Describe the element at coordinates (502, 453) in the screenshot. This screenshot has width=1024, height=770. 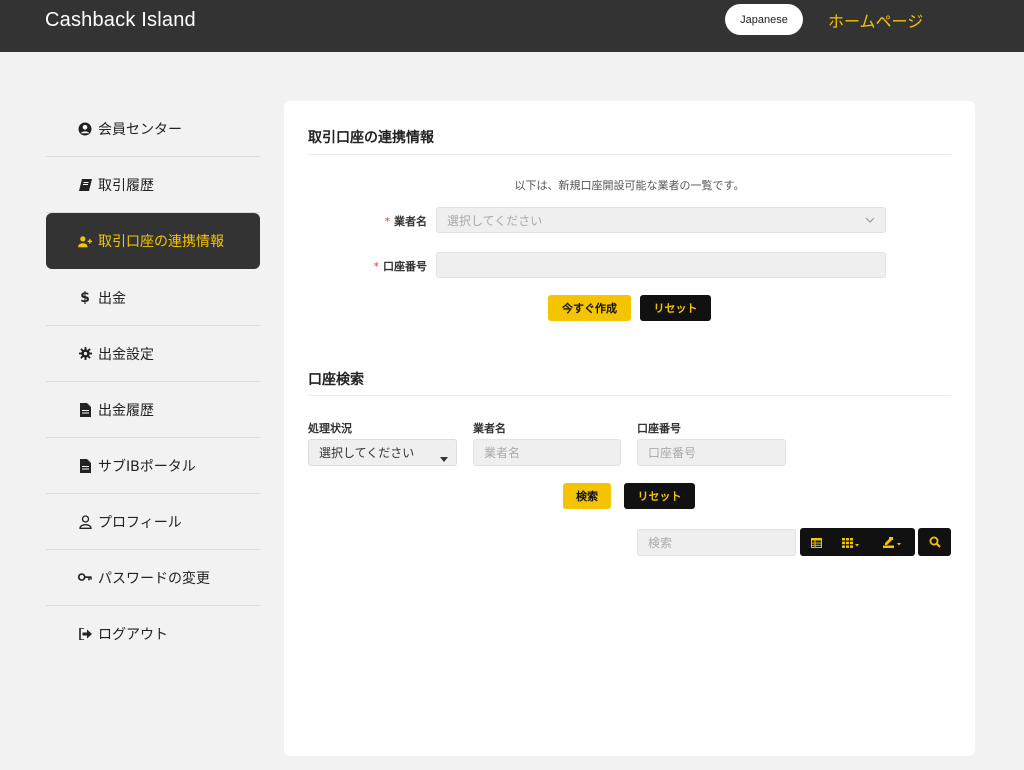
I see `broker-filter-placeholder: 業者名` at that location.